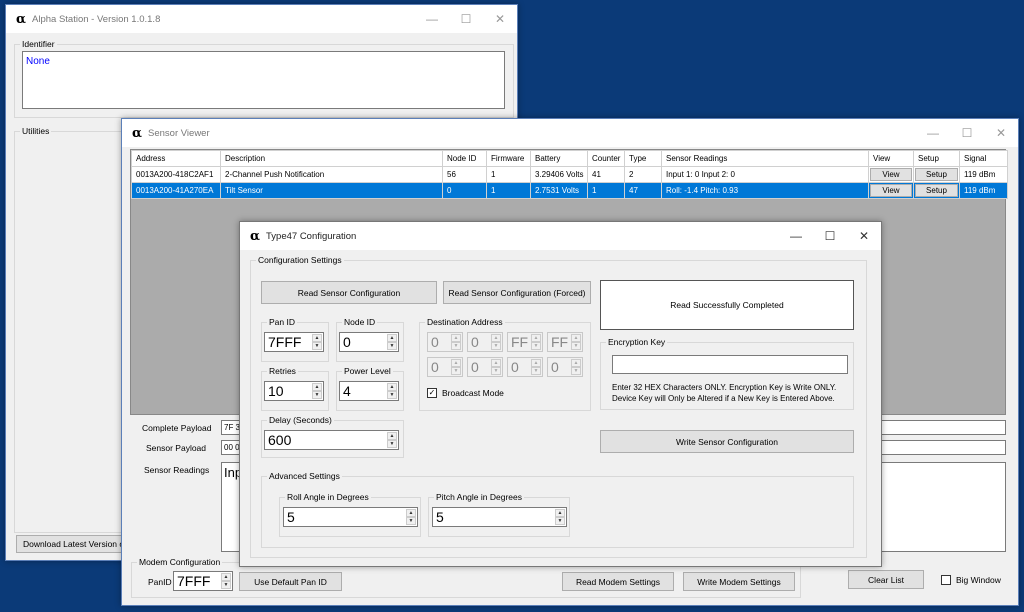  Describe the element at coordinates (331, 174) in the screenshot. I see `cell-description: 2-Channel Push Notification` at that location.